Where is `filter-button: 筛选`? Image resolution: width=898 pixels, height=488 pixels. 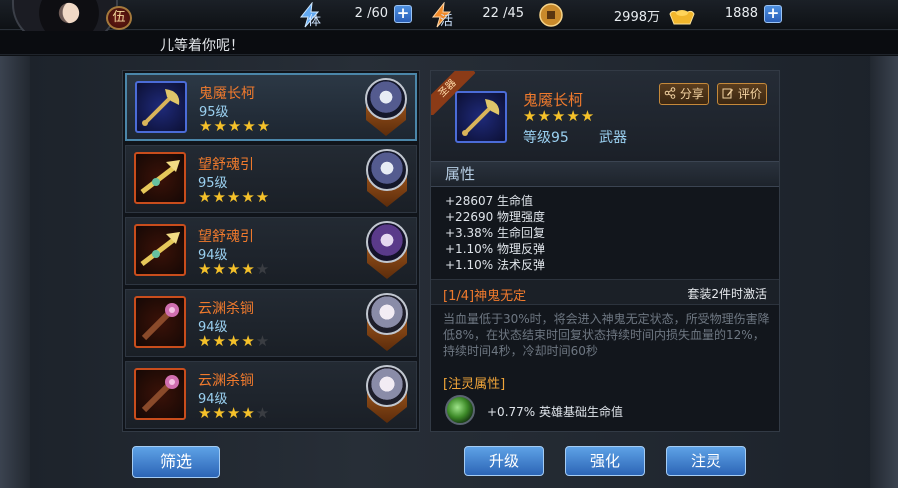
filter-button: 筛选 is located at coordinates (176, 462).